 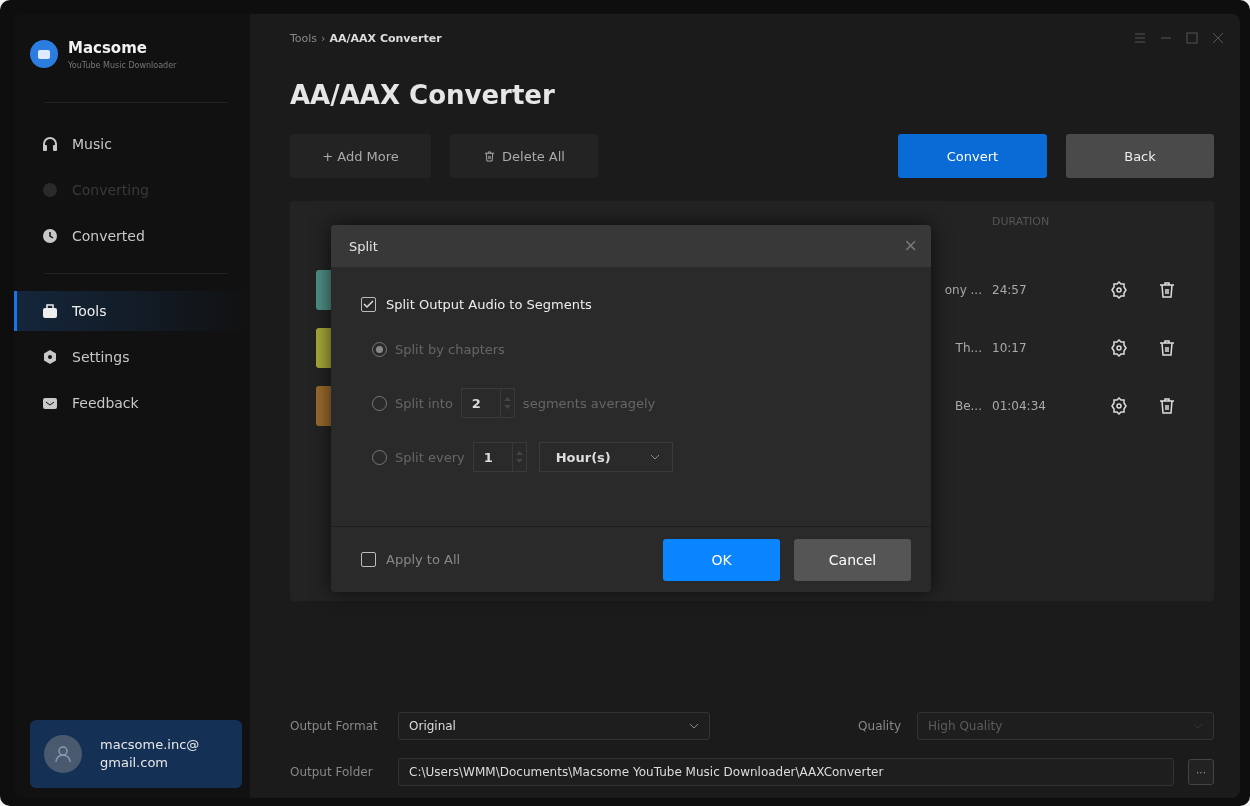 What do you see at coordinates (423, 95) in the screenshot?
I see `page-title: AA/AAX Converter` at bounding box center [423, 95].